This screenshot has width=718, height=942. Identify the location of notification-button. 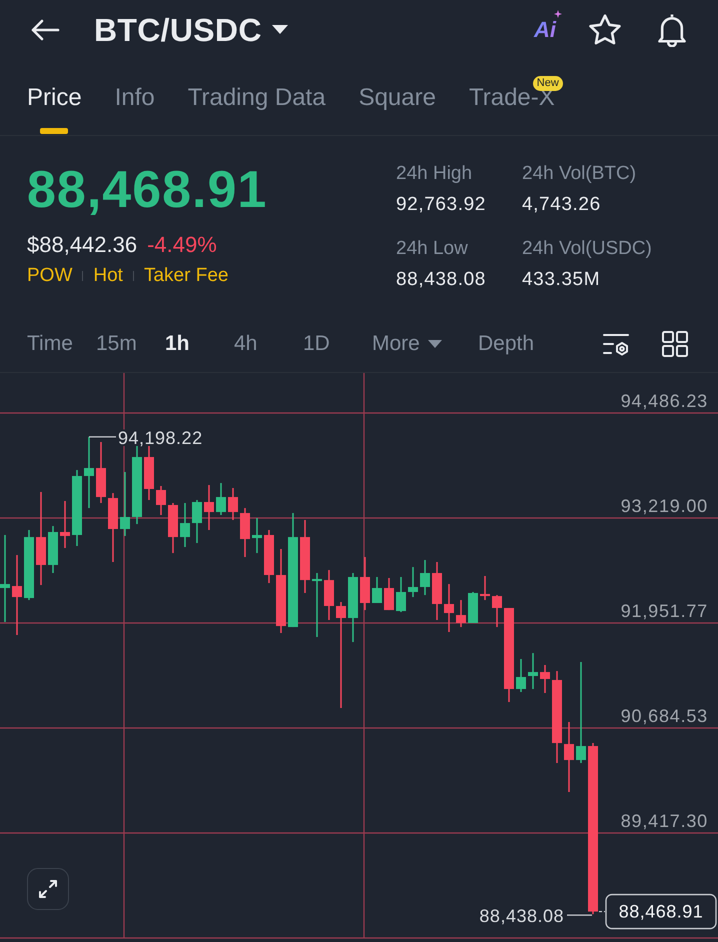
(672, 30).